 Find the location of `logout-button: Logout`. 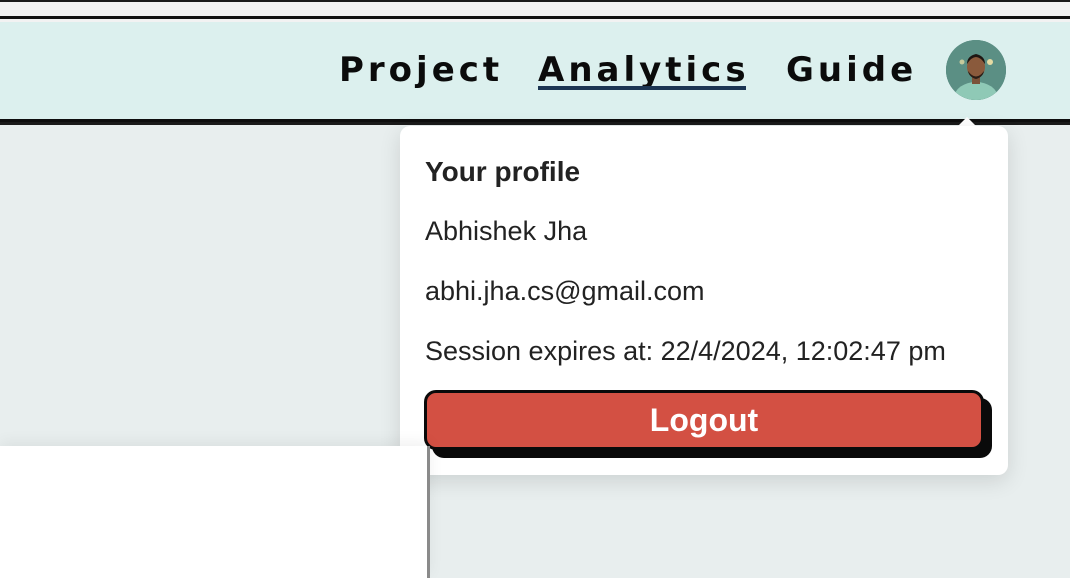

logout-button: Logout is located at coordinates (704, 420).